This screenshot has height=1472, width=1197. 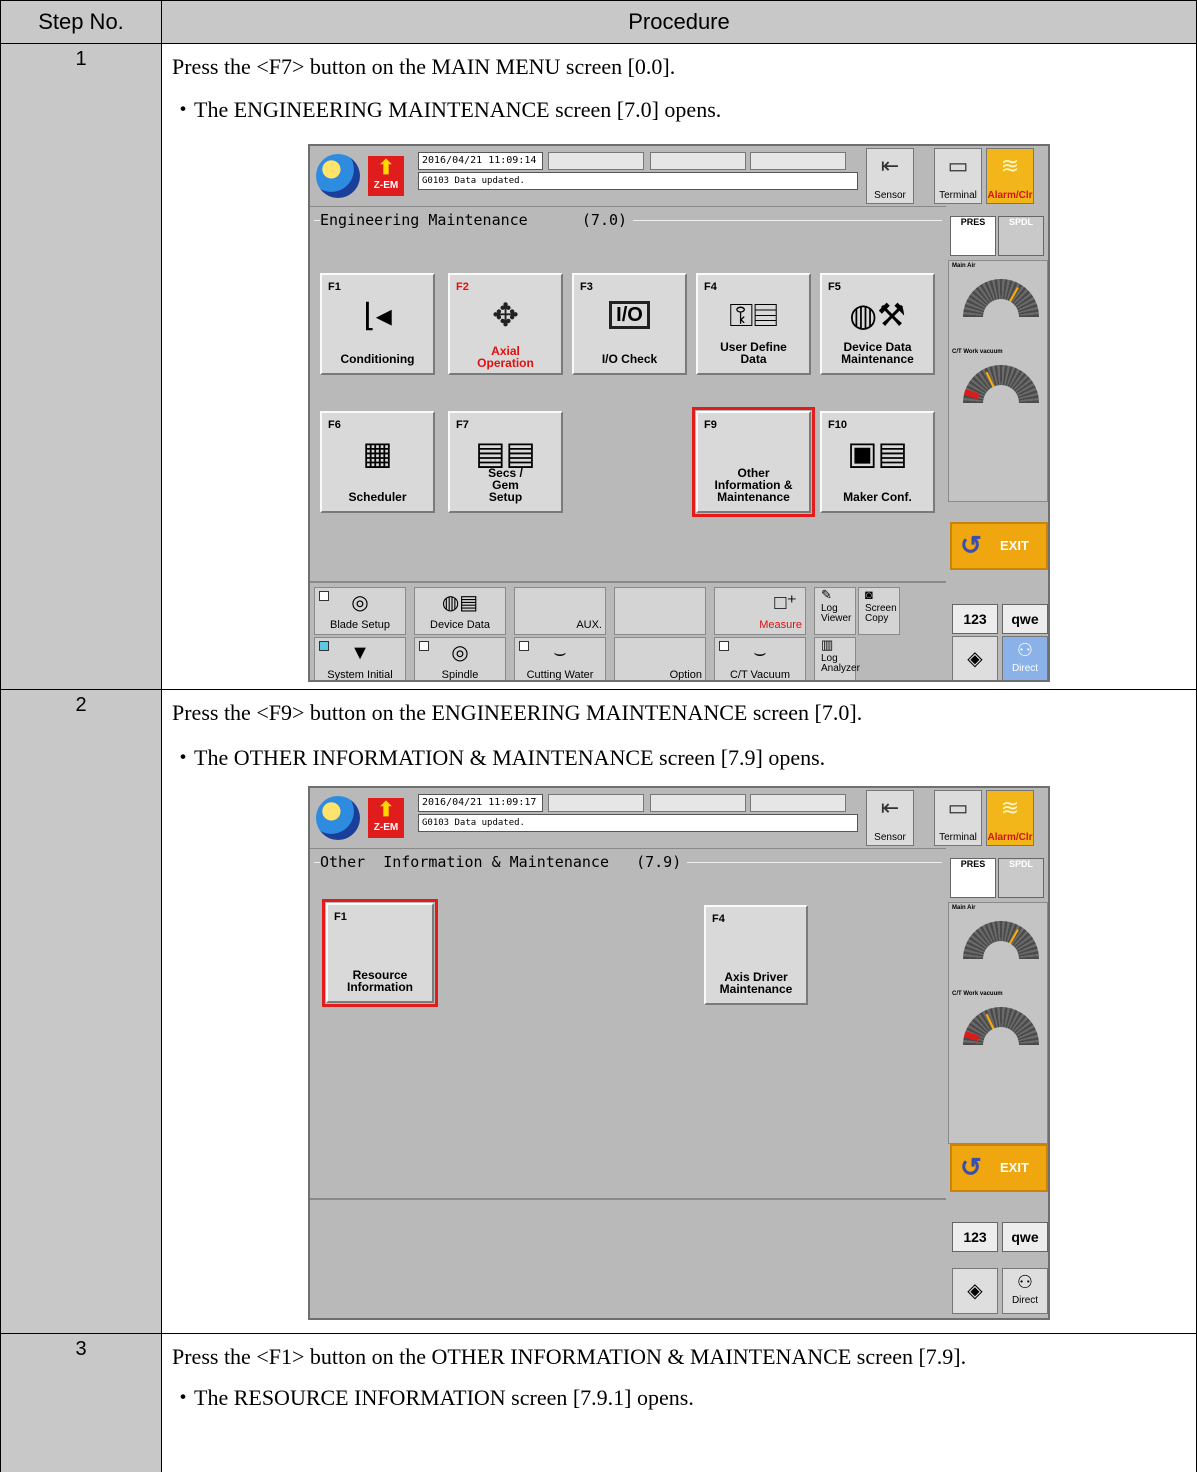 What do you see at coordinates (386, 168) in the screenshot?
I see `up-arrow-icon: ⬆` at bounding box center [386, 168].